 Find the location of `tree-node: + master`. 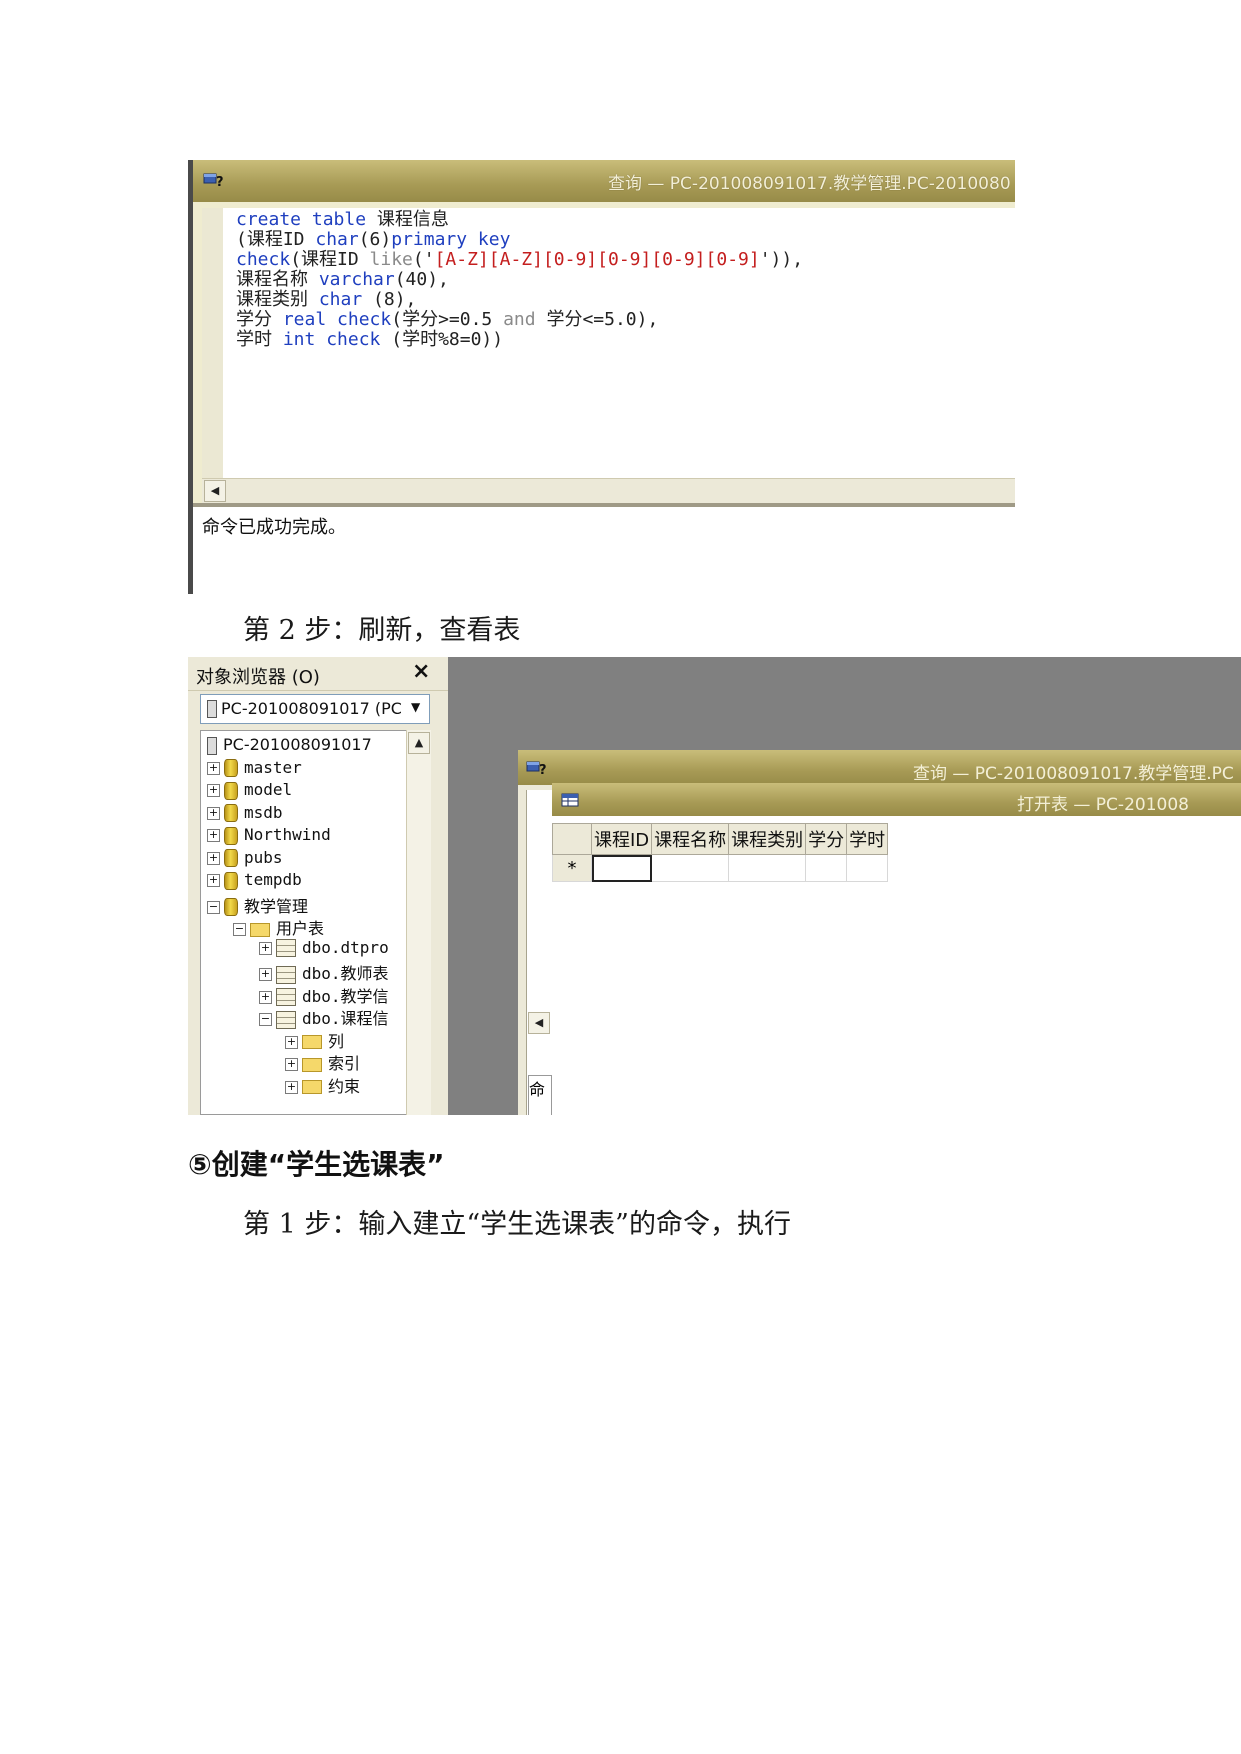

tree-node: + master is located at coordinates (254, 770).